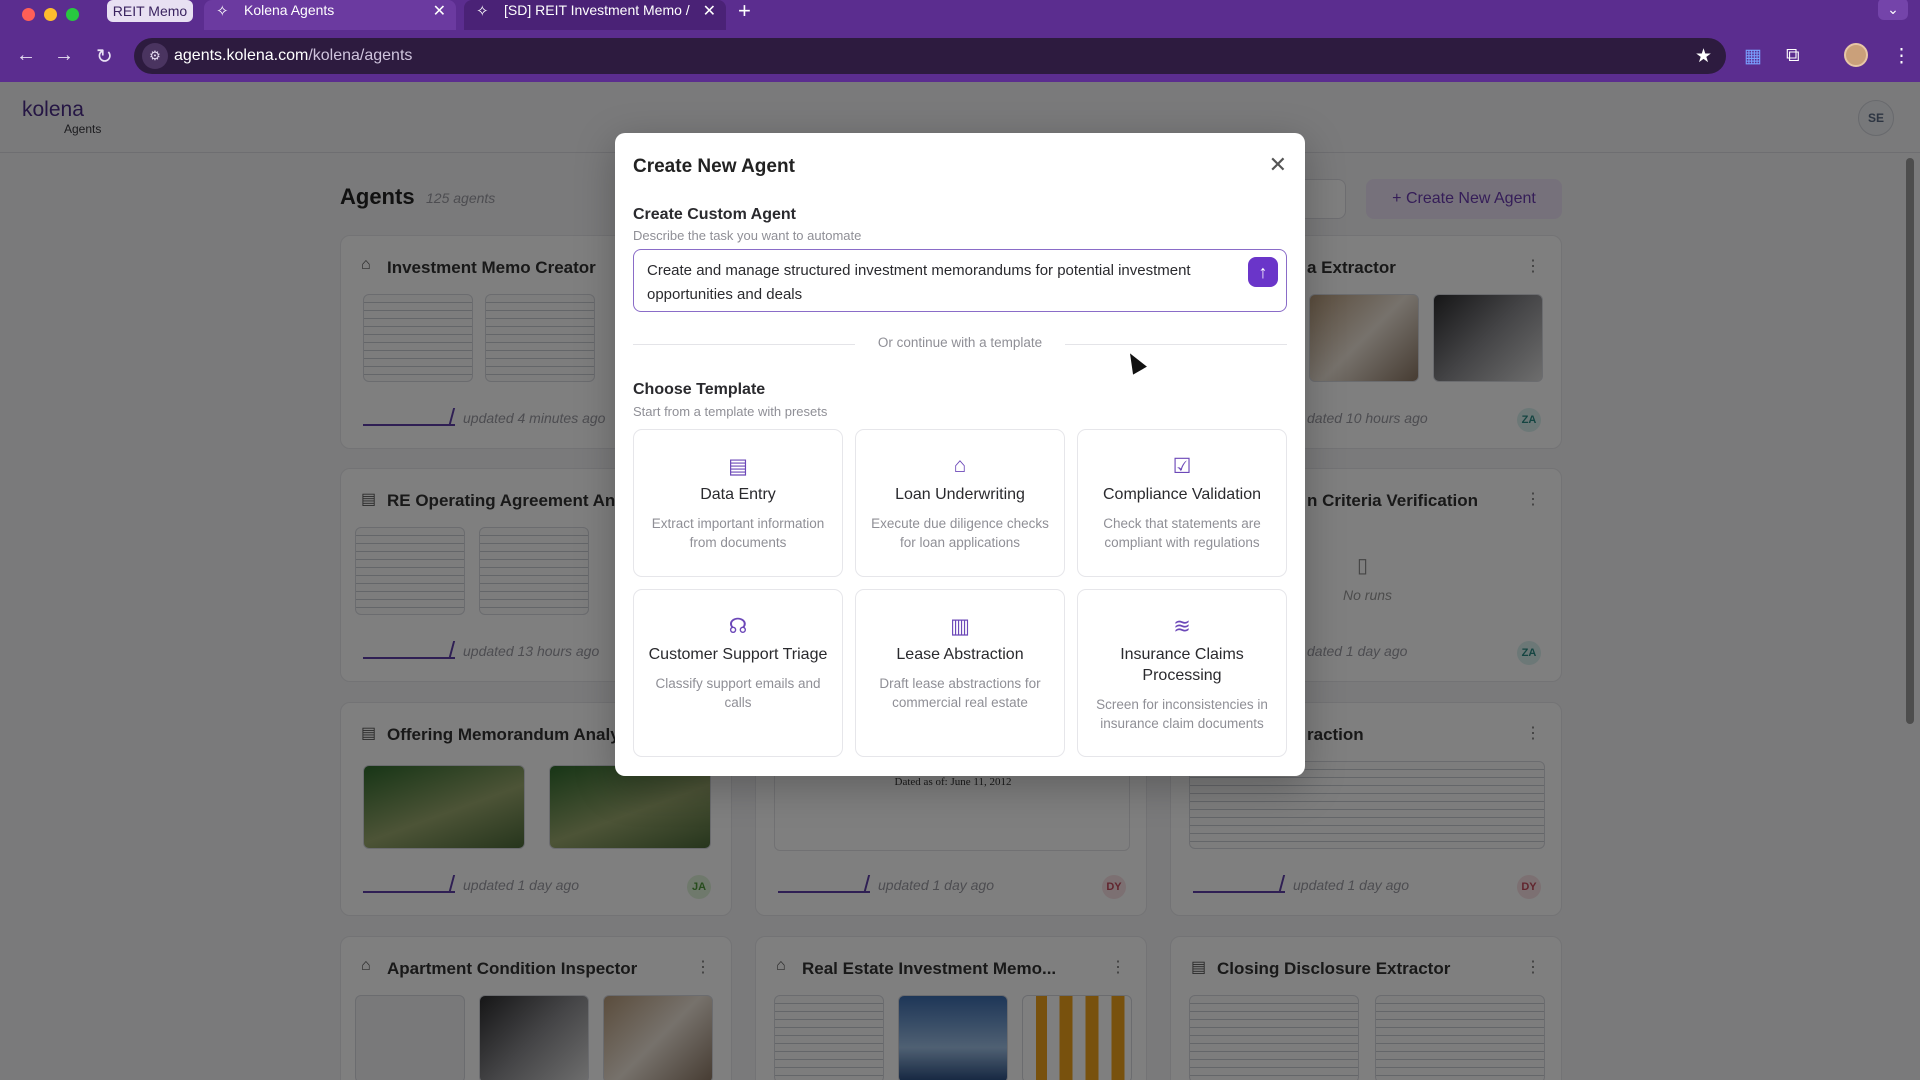  I want to click on bank-icon: ⌂, so click(960, 465).